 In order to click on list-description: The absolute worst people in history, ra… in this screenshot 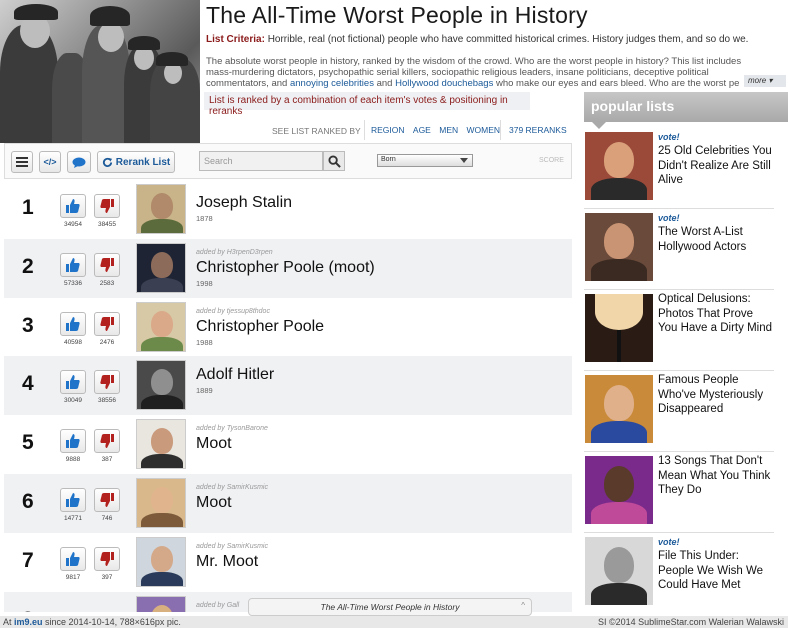, I will do `click(475, 74)`.